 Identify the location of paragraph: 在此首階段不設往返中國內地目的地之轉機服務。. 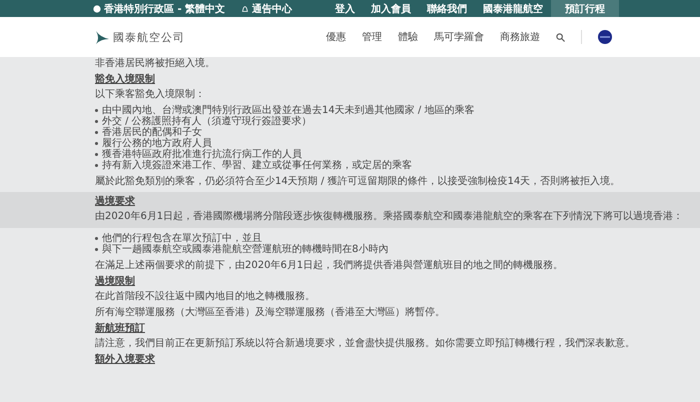
(205, 296).